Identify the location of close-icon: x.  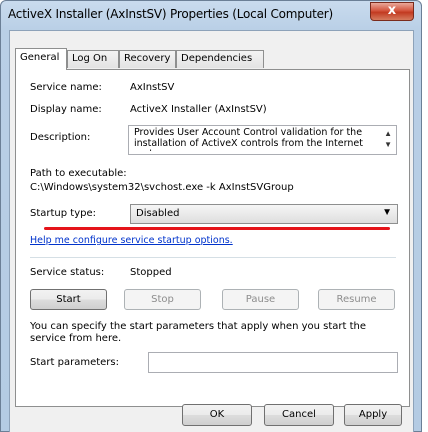
(392, 10).